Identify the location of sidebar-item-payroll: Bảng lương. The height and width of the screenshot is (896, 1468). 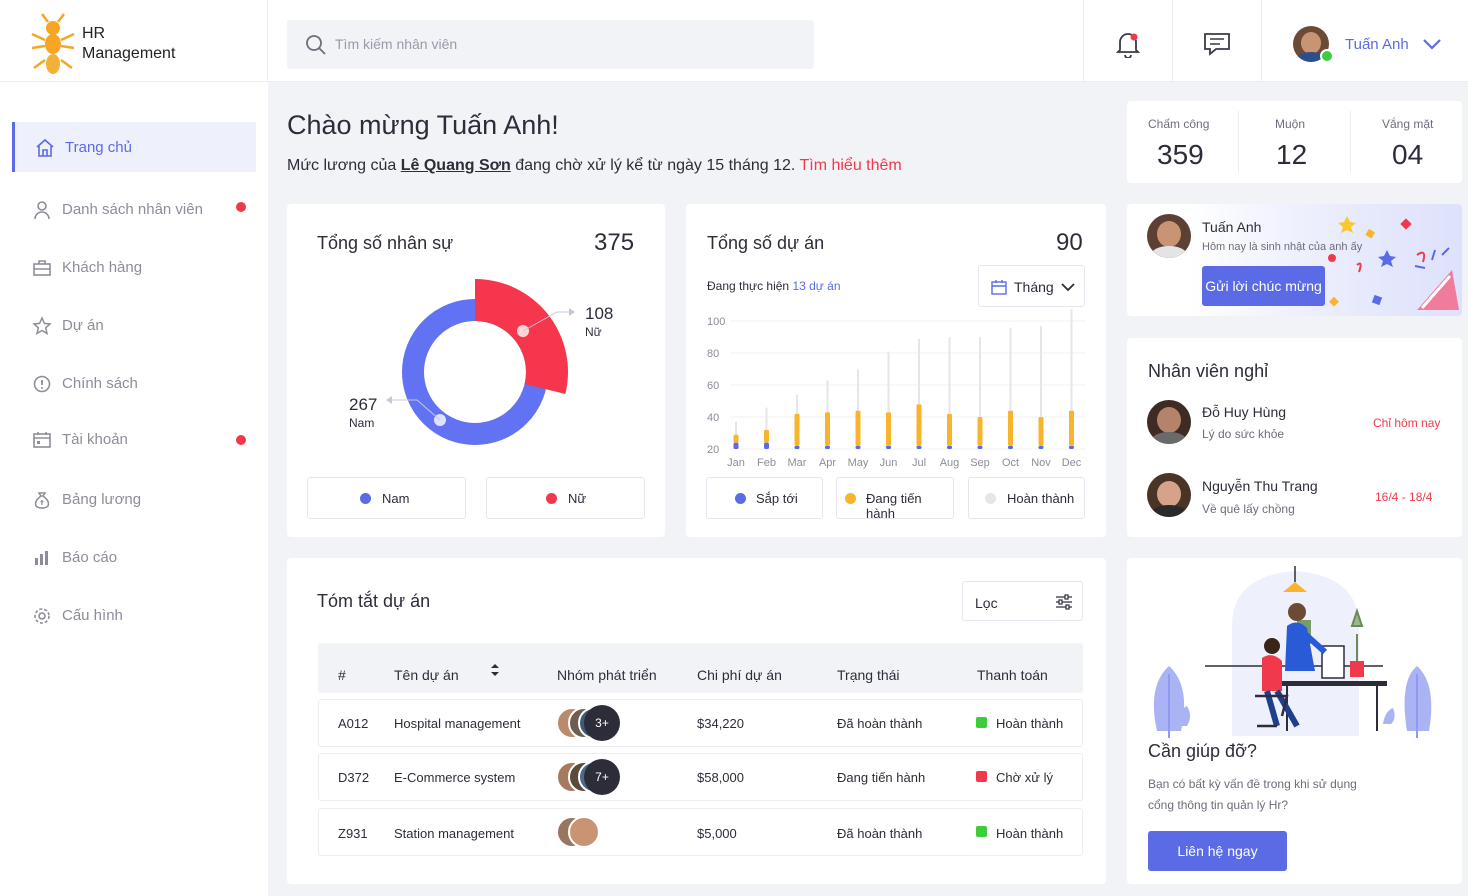
(134, 499).